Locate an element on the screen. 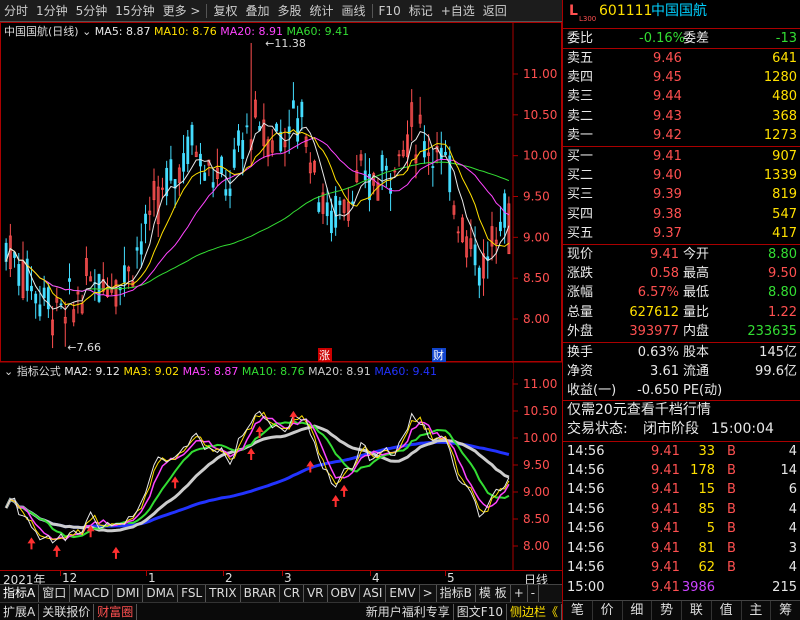  indicator-tab: TRIX is located at coordinates (223, 593).